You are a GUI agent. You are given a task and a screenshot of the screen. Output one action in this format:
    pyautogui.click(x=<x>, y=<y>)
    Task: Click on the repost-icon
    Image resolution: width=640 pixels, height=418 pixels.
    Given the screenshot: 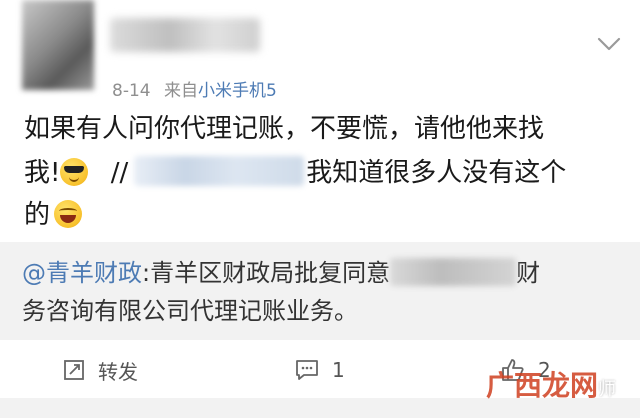 What is the action you would take?
    pyautogui.click(x=74, y=370)
    